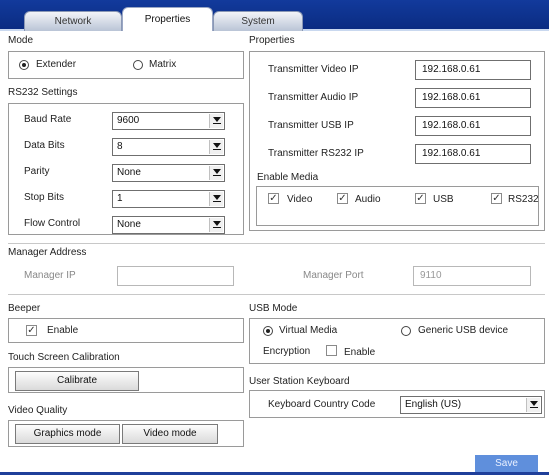  I want to click on keyboard-group: Keyboard Country Code English (US), so click(397, 404).